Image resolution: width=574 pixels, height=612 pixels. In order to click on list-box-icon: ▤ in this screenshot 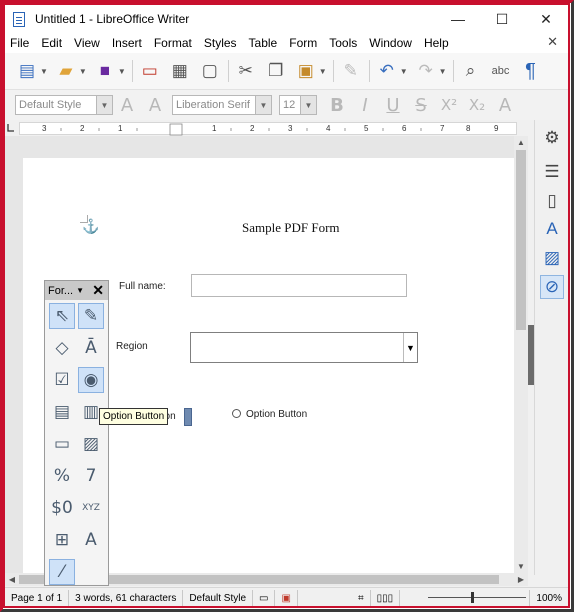, I will do `click(62, 412)`.